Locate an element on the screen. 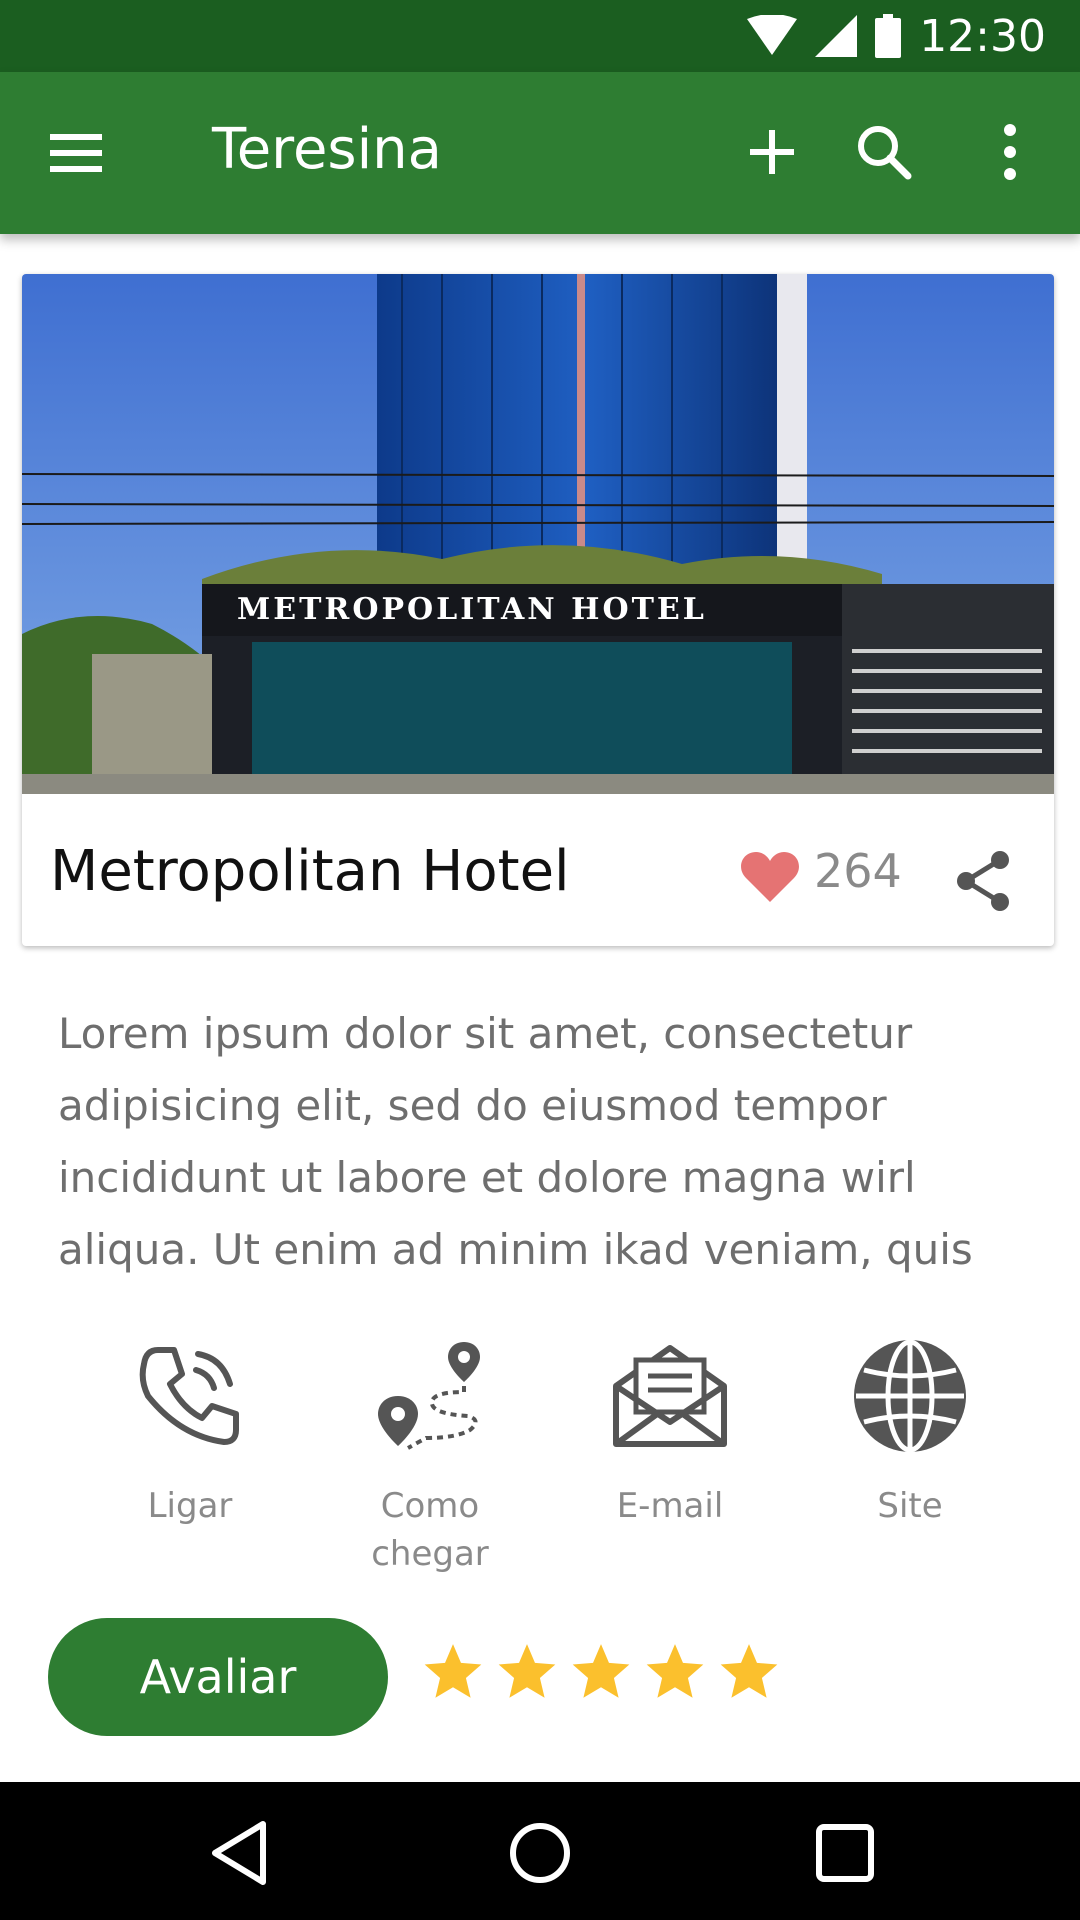 This screenshot has width=1080, height=1920. call-action: Ligar is located at coordinates (190, 1433).